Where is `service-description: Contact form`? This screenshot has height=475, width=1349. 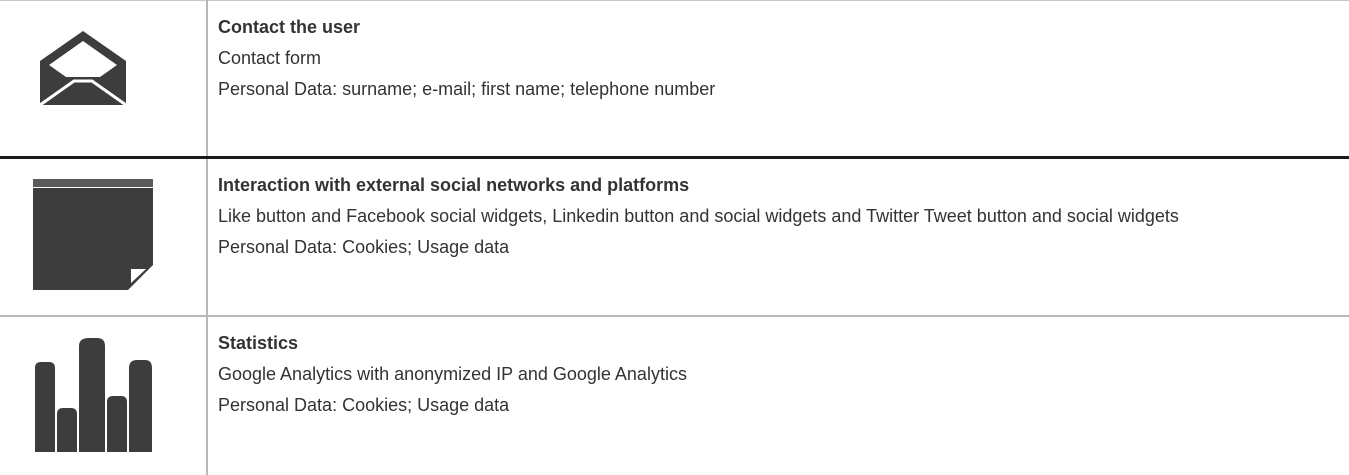
service-description: Contact form is located at coordinates (270, 58).